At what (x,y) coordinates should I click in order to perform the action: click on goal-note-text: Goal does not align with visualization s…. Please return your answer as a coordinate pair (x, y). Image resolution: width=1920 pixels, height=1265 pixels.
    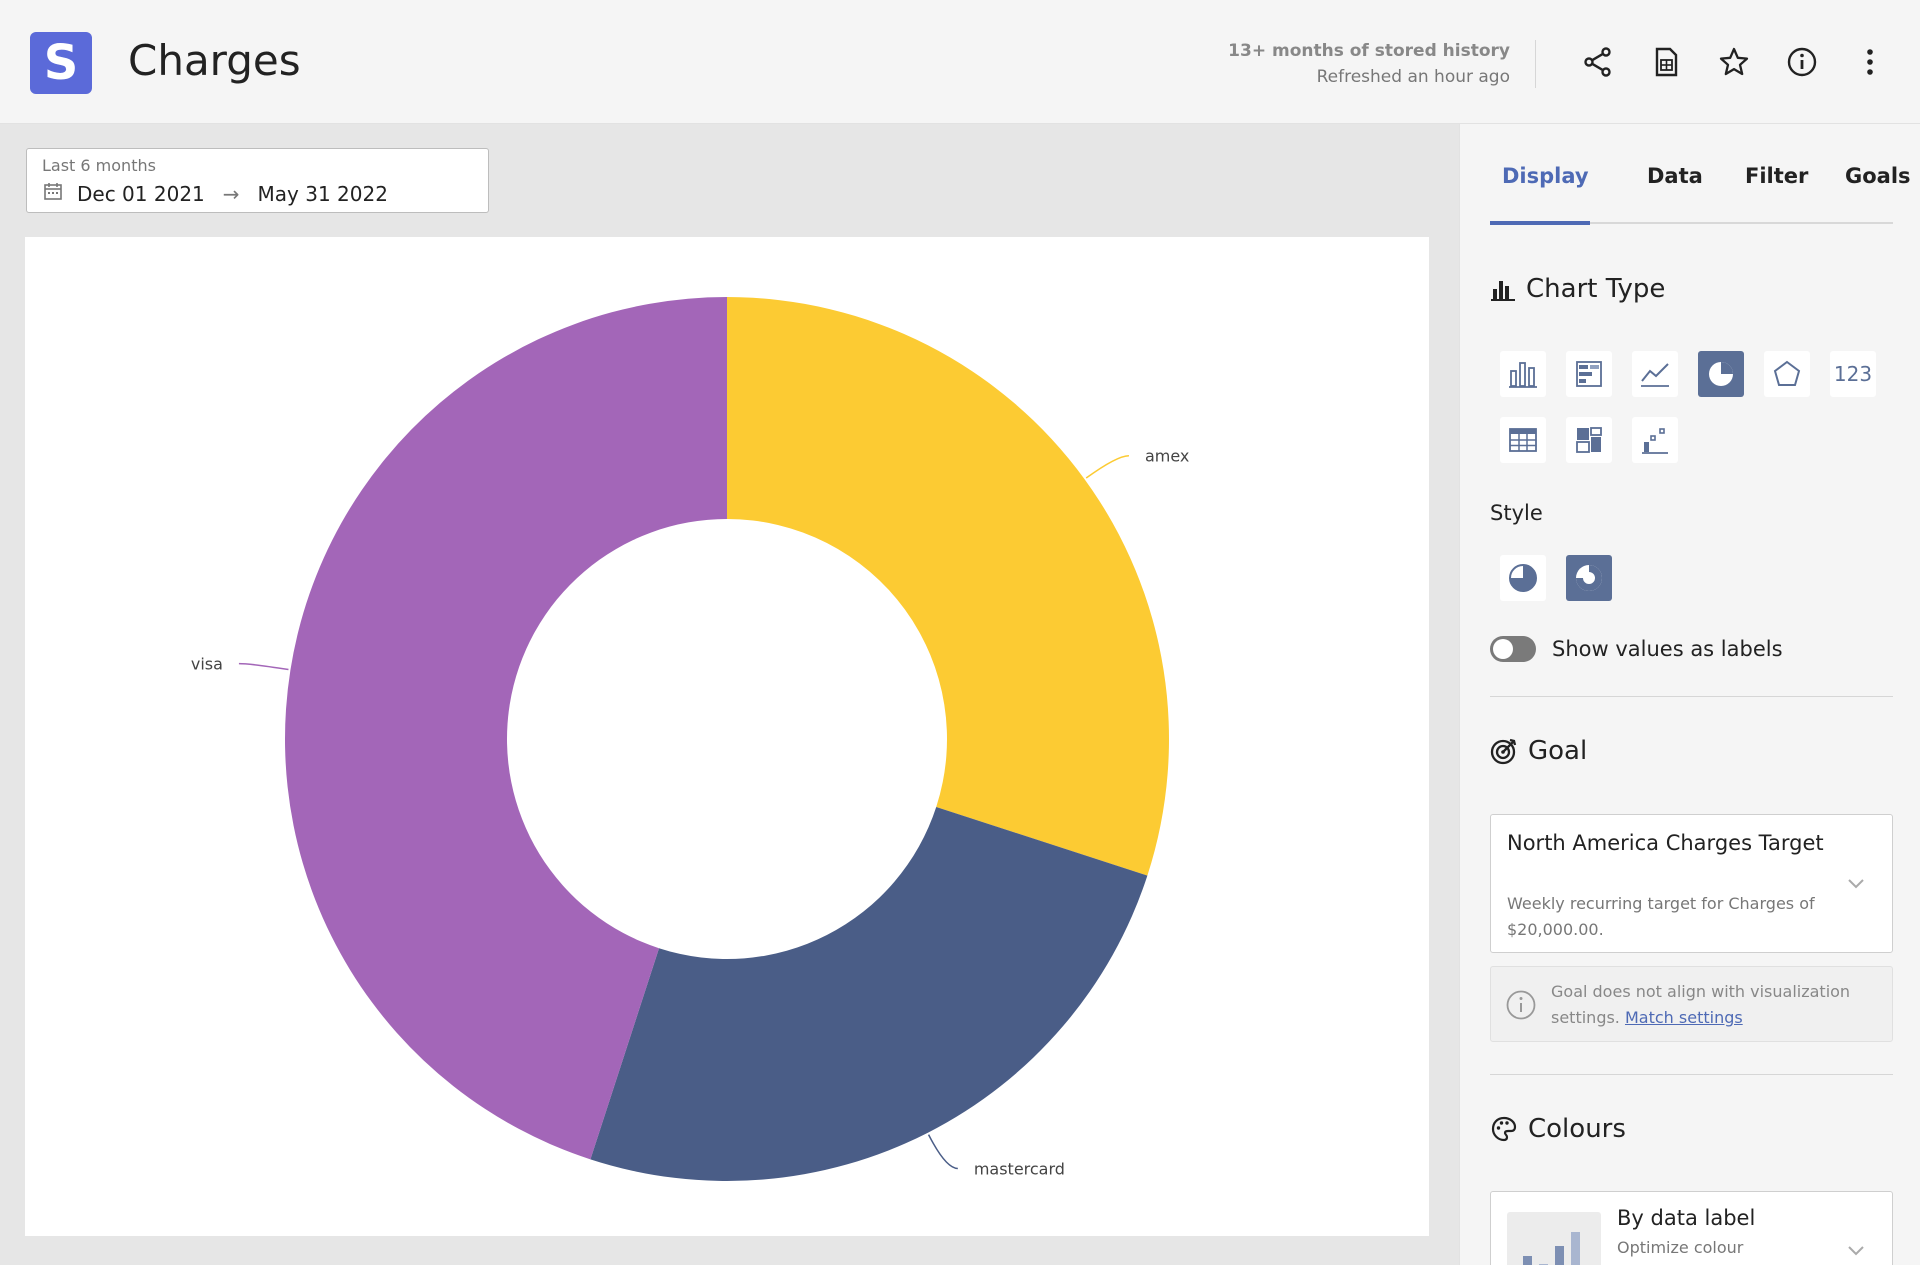
    Looking at the image, I should click on (1716, 1005).